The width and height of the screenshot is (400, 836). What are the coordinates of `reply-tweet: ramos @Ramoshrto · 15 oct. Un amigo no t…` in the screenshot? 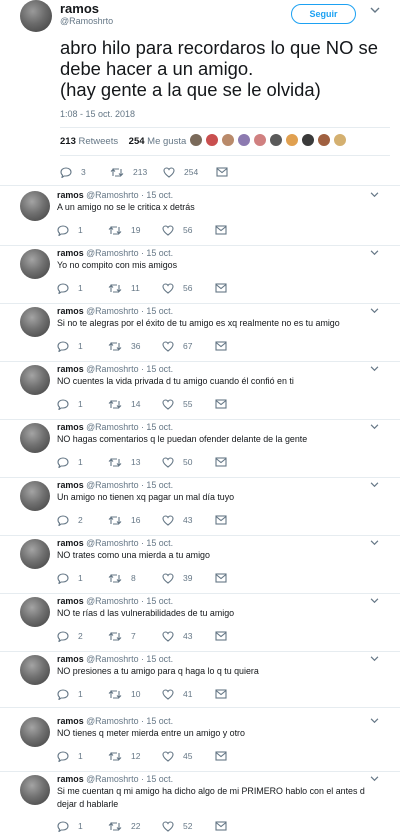 It's located at (200, 509).